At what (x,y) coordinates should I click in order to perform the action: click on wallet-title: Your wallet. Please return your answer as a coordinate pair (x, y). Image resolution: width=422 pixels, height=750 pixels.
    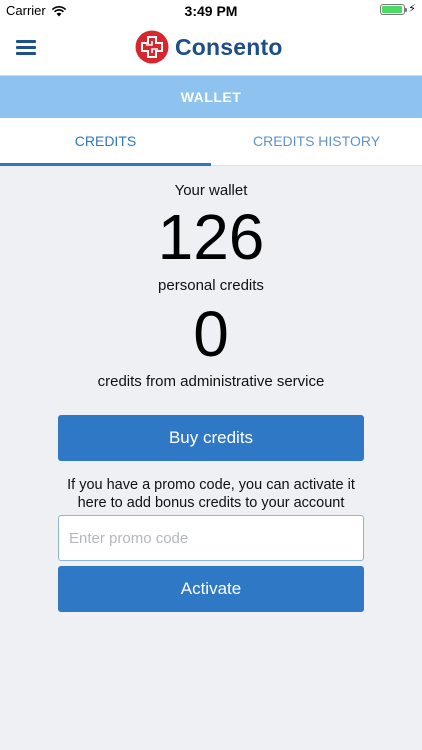
    Looking at the image, I should click on (211, 190).